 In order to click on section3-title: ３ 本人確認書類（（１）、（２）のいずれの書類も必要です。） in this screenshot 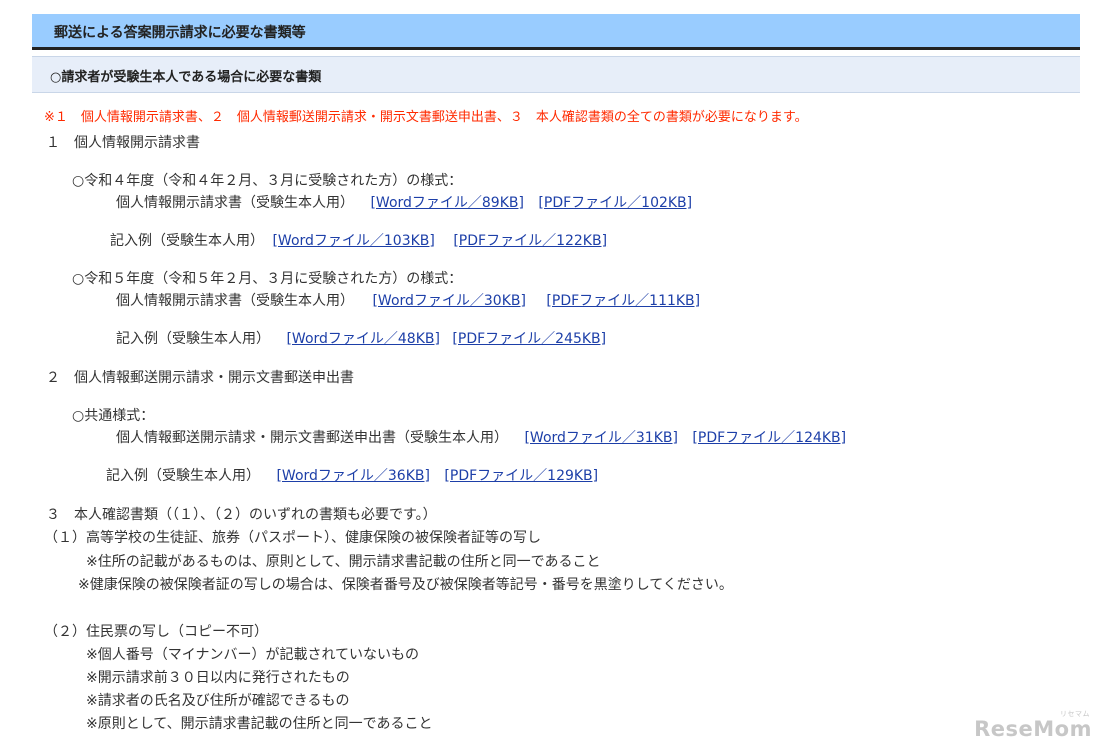, I will do `click(241, 515)`.